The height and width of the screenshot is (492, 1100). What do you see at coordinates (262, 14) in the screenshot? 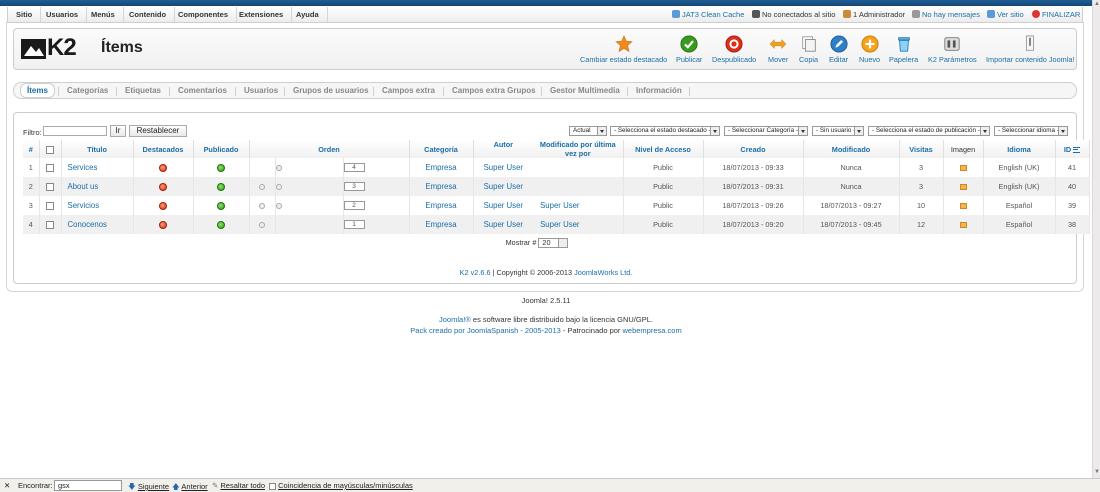
I see `menu-extensiones: Extensiones` at bounding box center [262, 14].